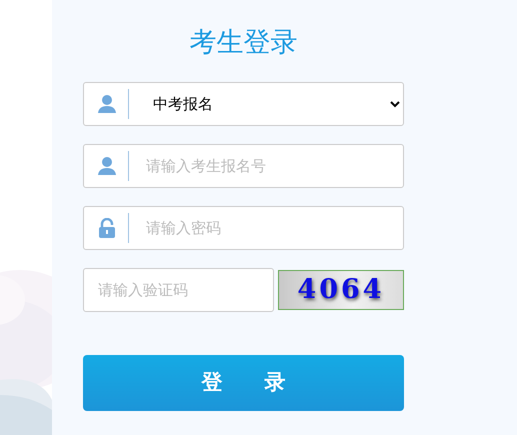 This screenshot has width=517, height=435. Describe the element at coordinates (266, 228) in the screenshot. I see `text-input: 请输入密码` at that location.